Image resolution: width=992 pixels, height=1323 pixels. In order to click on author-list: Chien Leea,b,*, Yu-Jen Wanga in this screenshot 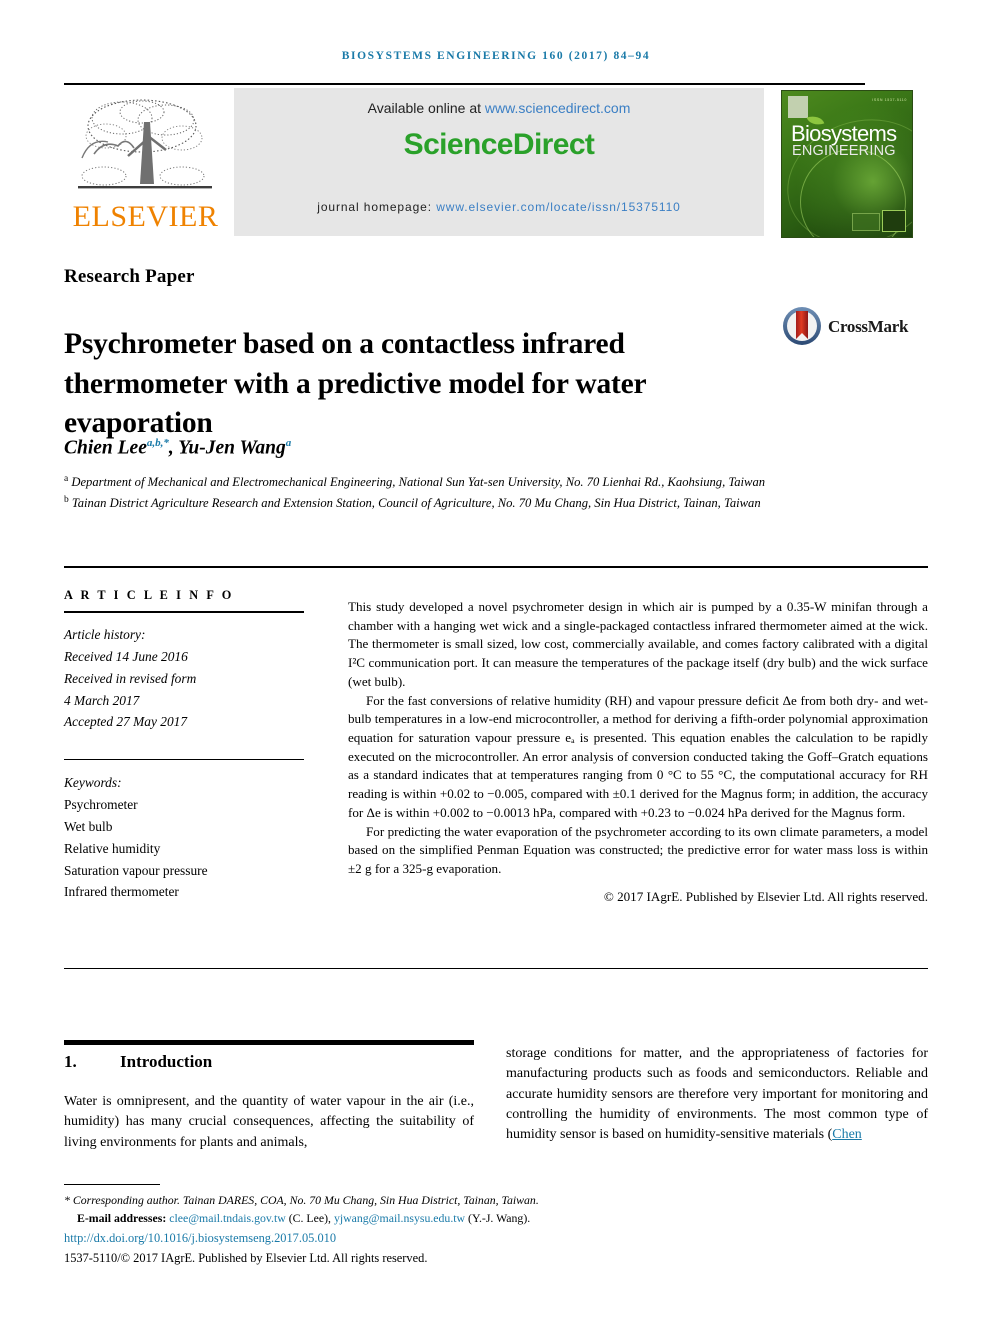, I will do `click(178, 448)`.